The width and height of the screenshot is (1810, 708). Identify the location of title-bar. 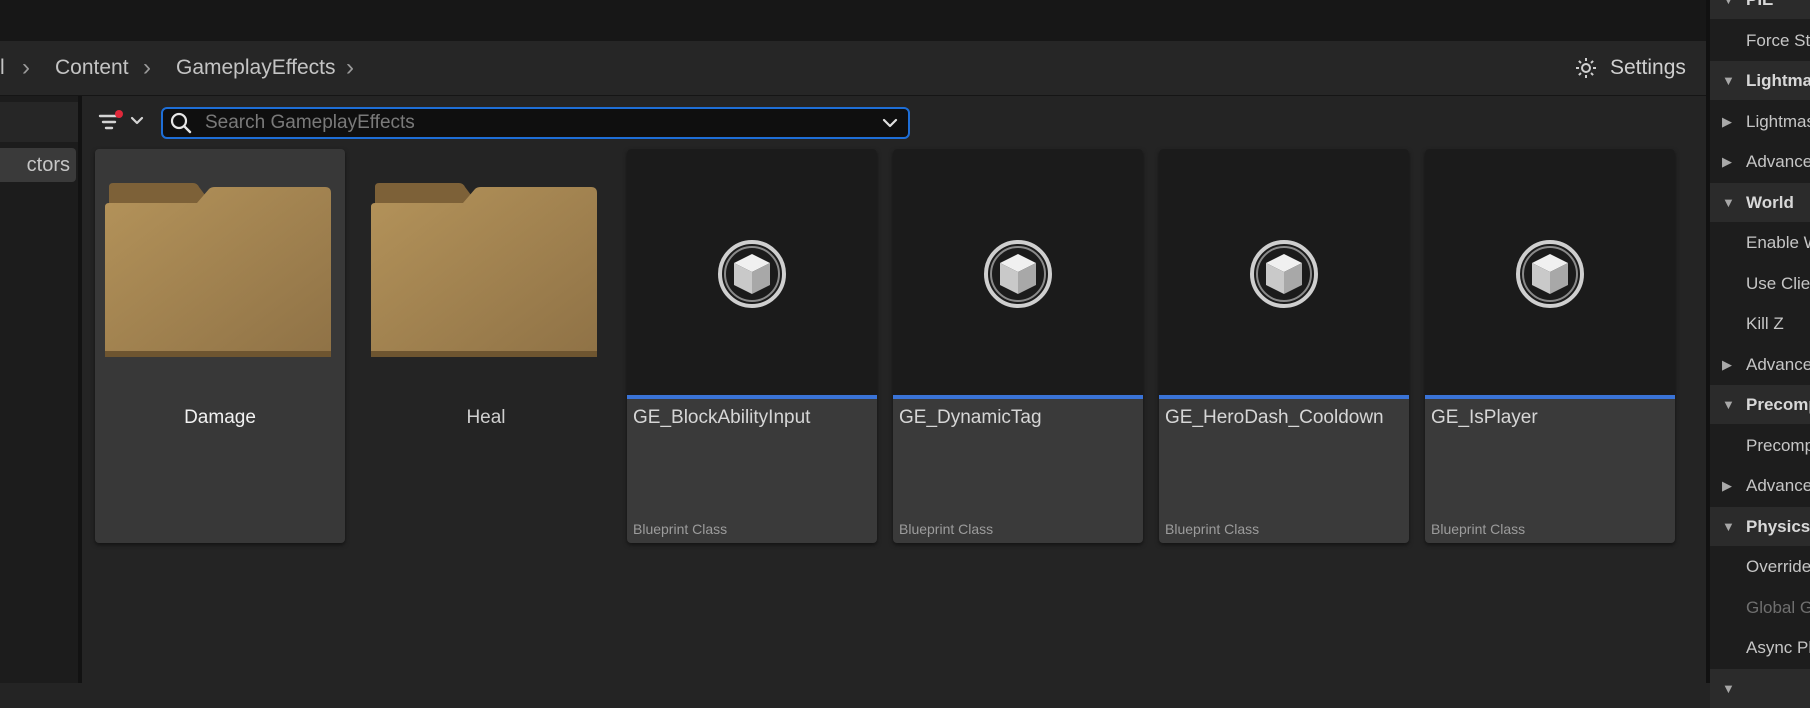
(853, 20).